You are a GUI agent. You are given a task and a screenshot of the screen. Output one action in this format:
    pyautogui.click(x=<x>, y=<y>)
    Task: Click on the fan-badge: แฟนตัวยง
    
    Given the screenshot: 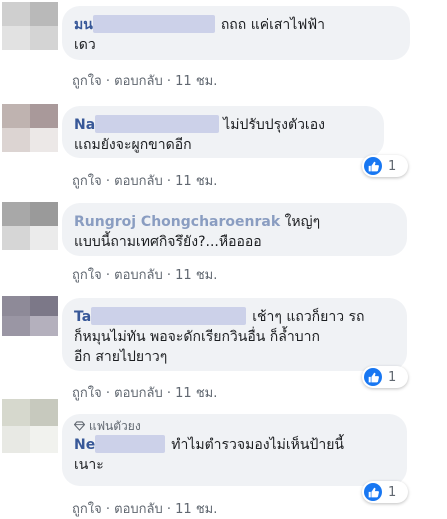 What is the action you would take?
    pyautogui.click(x=234, y=426)
    